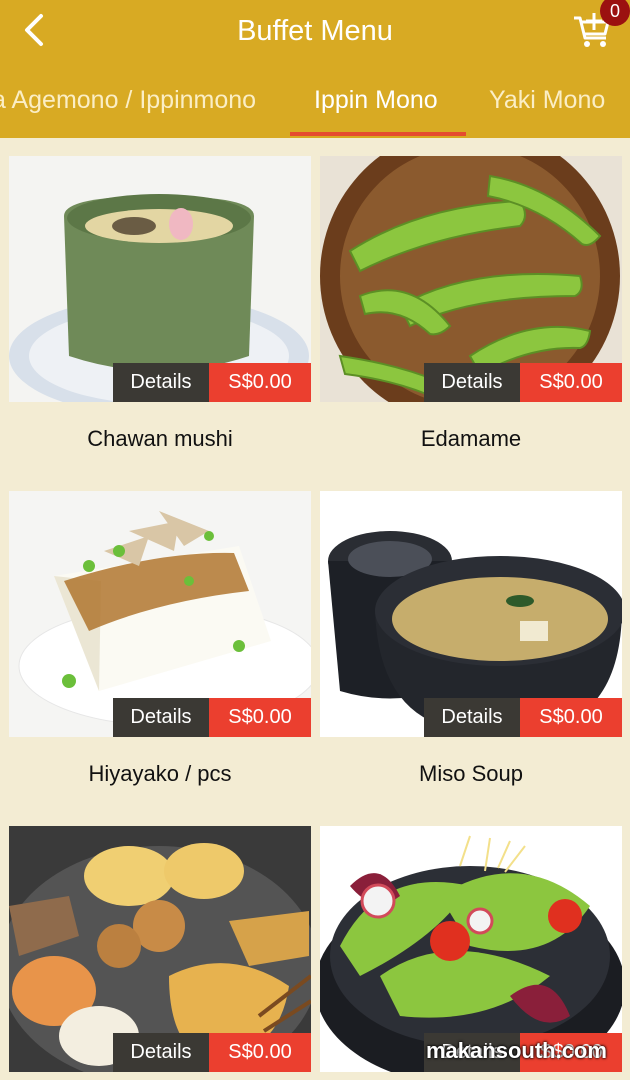 The image size is (630, 1080). What do you see at coordinates (160, 297) in the screenshot?
I see `menu-item-card: Details S$0.00 Chawan mushi` at bounding box center [160, 297].